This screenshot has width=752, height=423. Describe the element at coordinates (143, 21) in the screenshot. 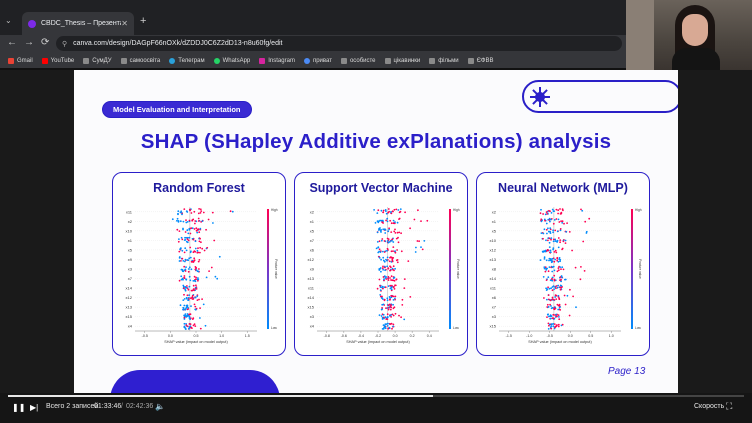

I see `new-tab-button: +` at that location.